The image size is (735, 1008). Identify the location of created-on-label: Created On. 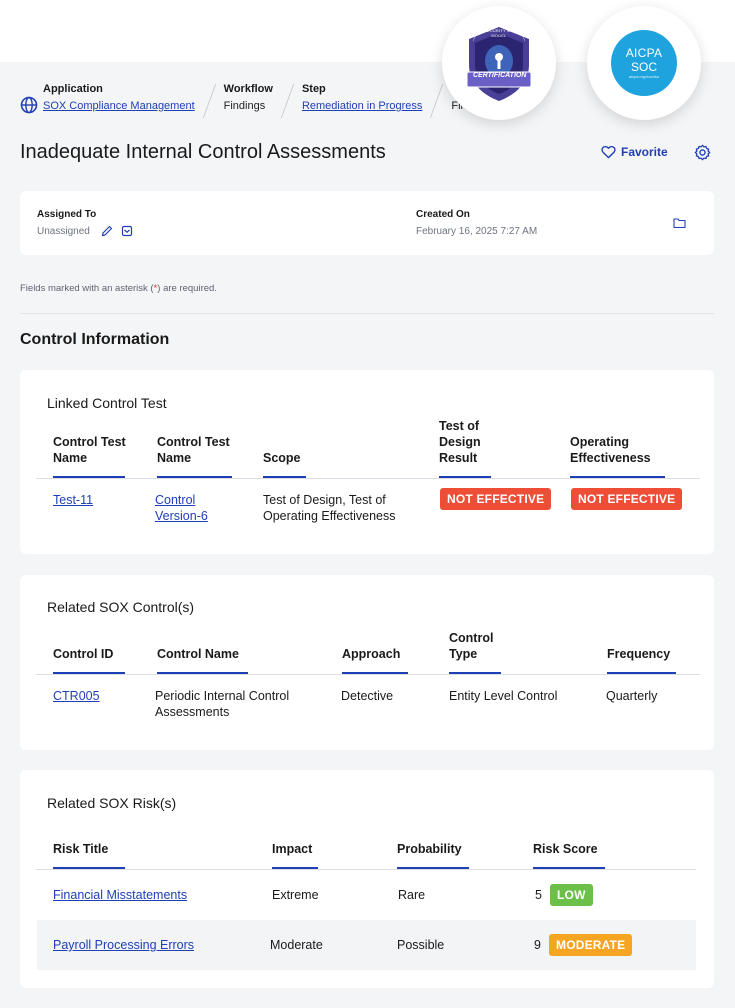
(443, 214).